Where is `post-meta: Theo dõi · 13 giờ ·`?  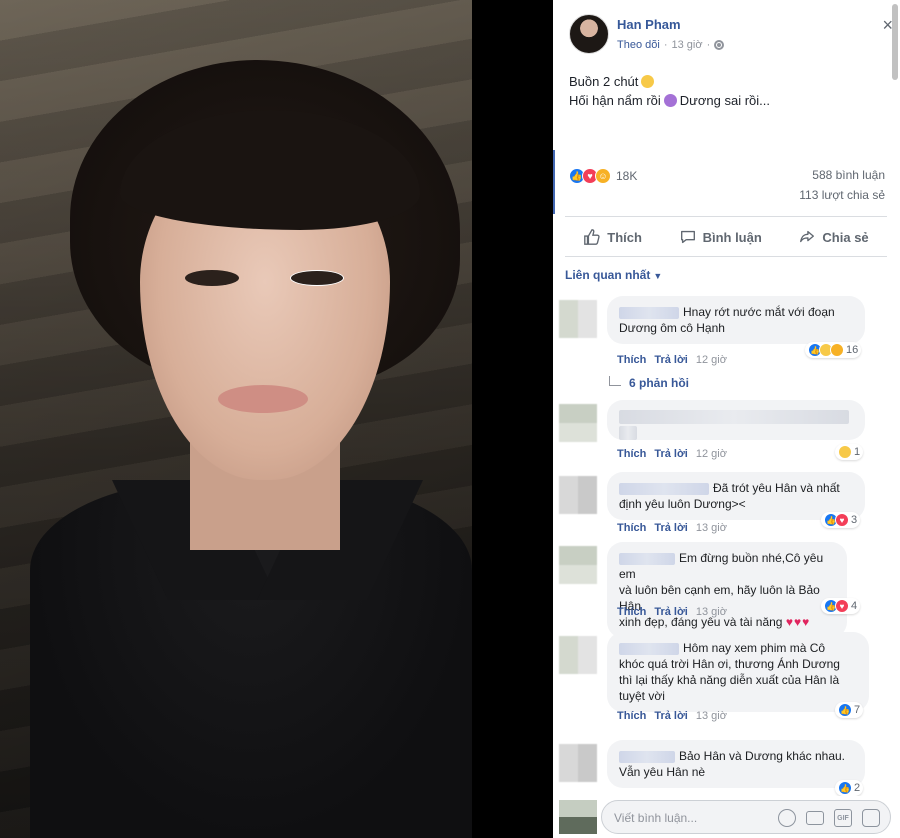 post-meta: Theo dõi · 13 giờ · is located at coordinates (671, 45).